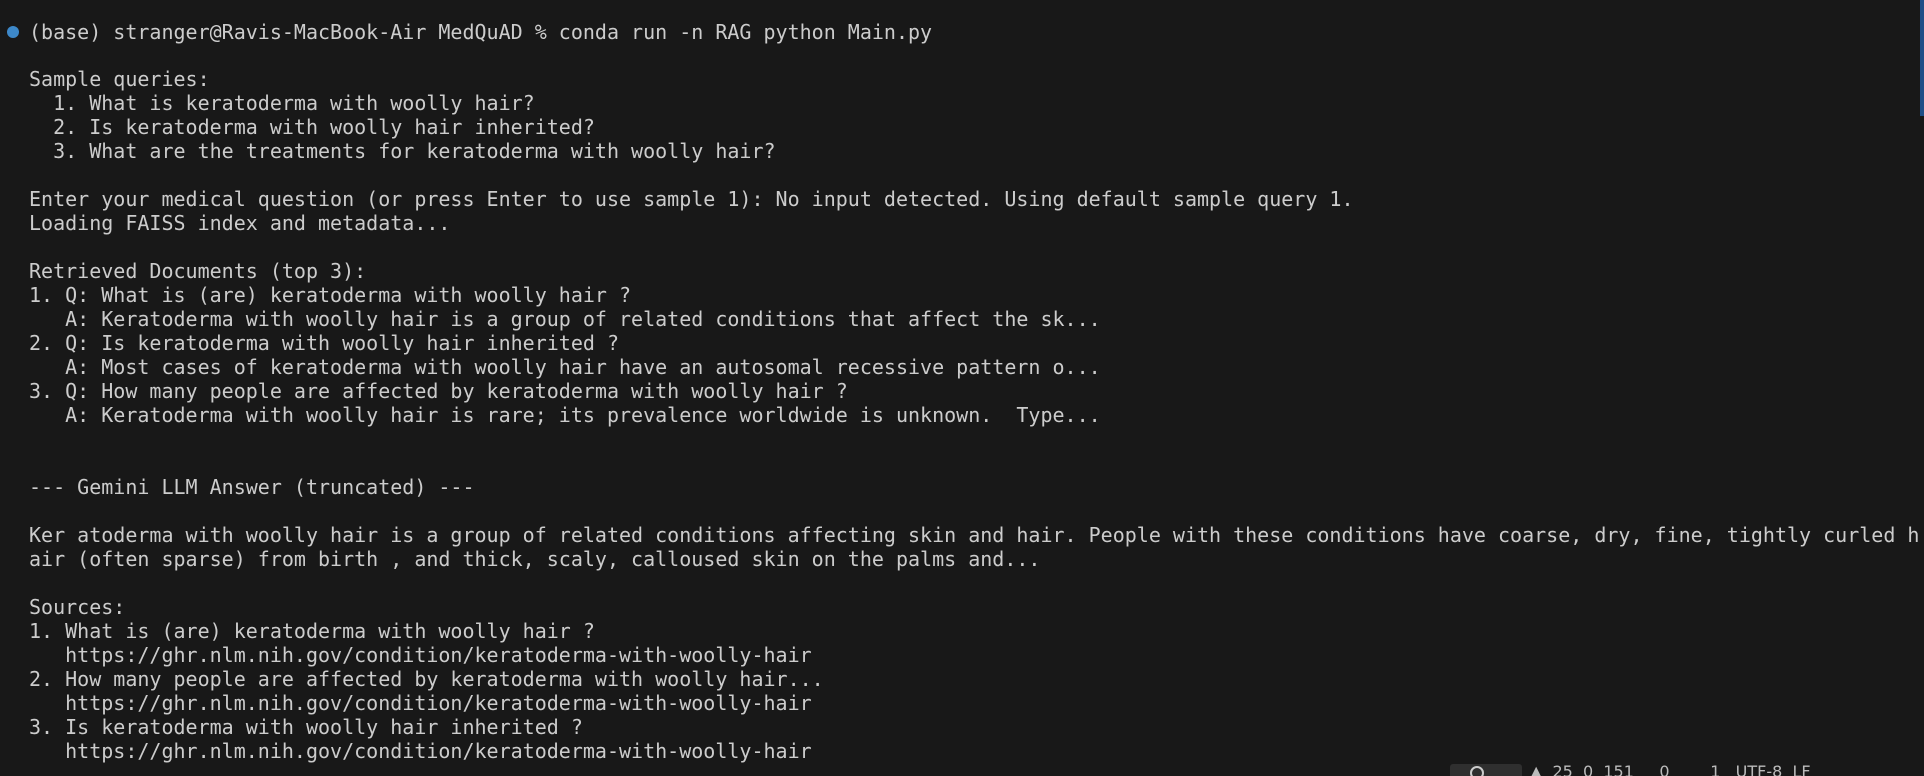  Describe the element at coordinates (13, 32) in the screenshot. I see `command-status-dot-icon` at that location.